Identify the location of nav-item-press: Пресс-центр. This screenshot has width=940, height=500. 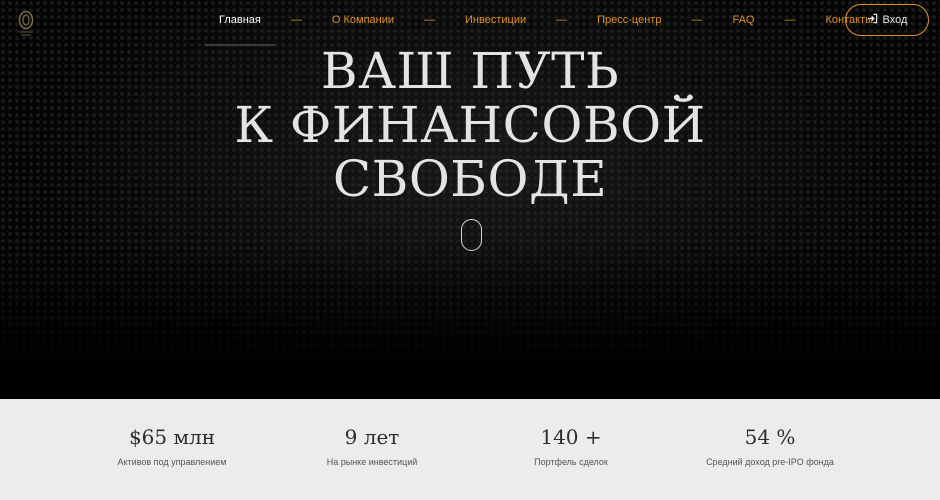
(629, 20).